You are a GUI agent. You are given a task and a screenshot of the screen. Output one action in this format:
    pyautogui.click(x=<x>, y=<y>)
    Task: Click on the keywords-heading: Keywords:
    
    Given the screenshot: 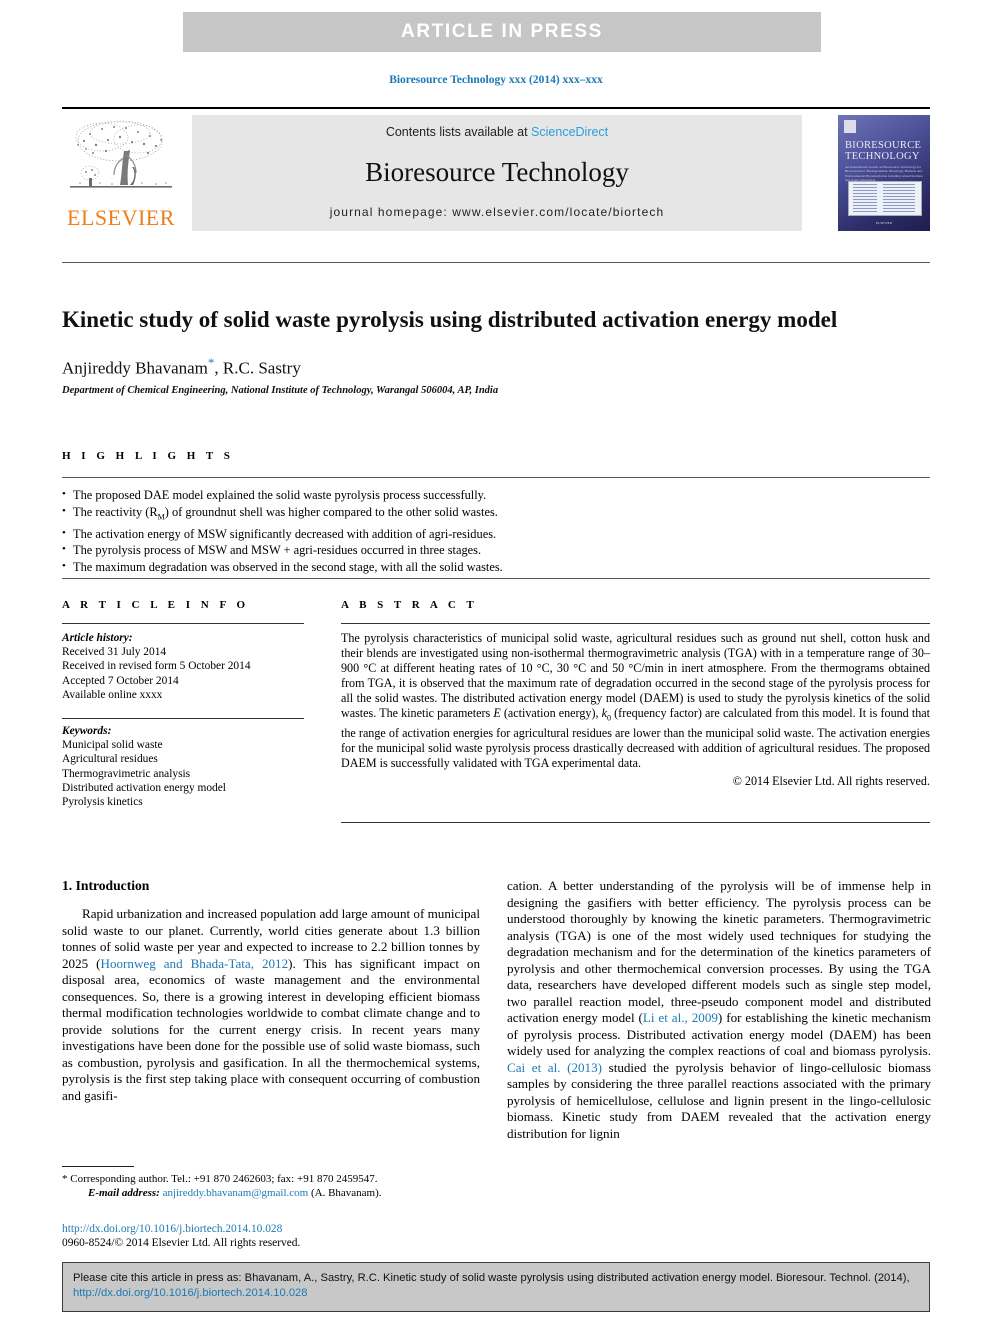 What is the action you would take?
    pyautogui.click(x=87, y=731)
    